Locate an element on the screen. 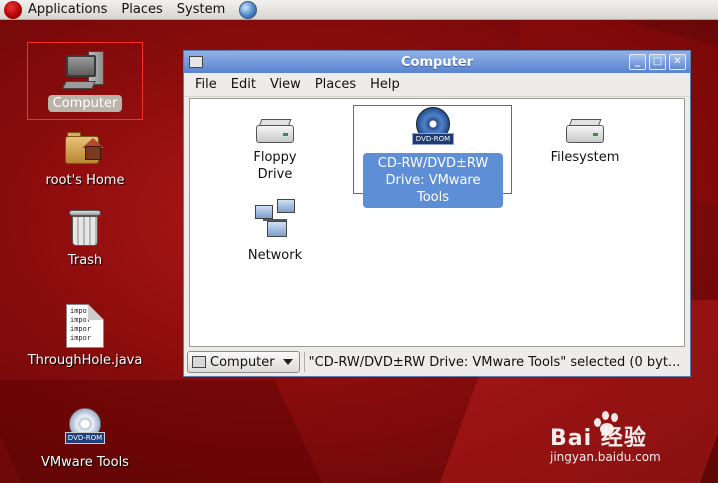 This screenshot has width=718, height=483. menu-system: System is located at coordinates (201, 9).